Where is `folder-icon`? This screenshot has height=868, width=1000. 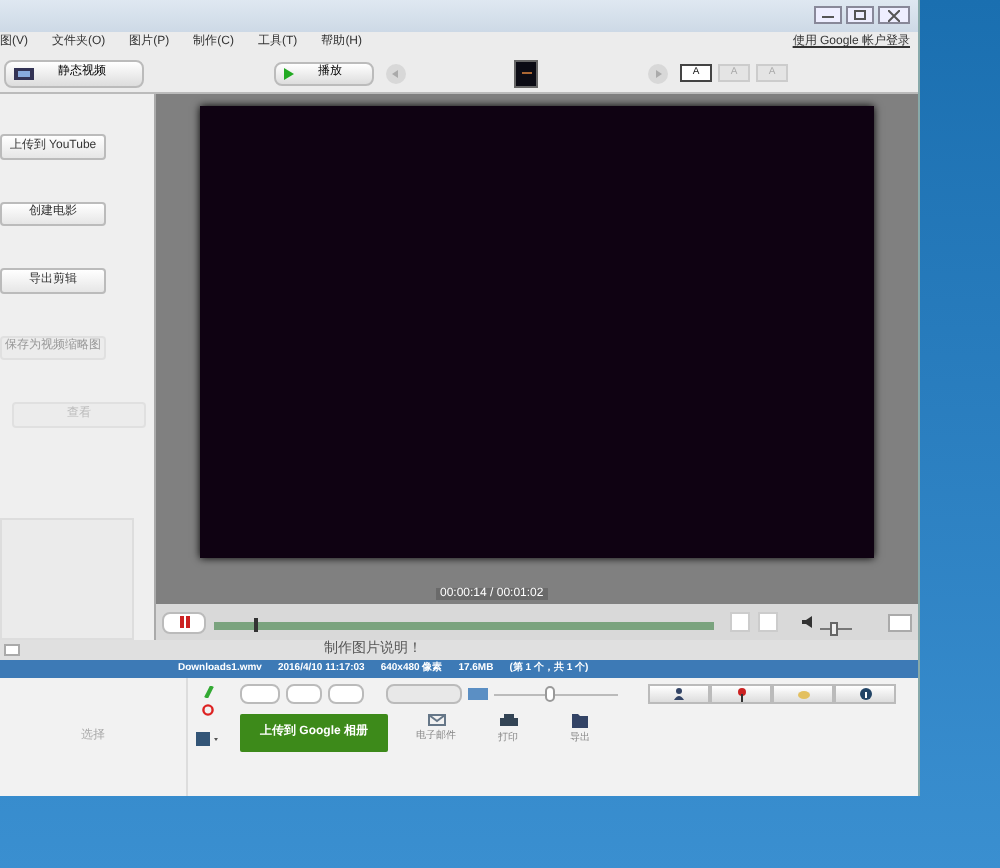 folder-icon is located at coordinates (580, 721).